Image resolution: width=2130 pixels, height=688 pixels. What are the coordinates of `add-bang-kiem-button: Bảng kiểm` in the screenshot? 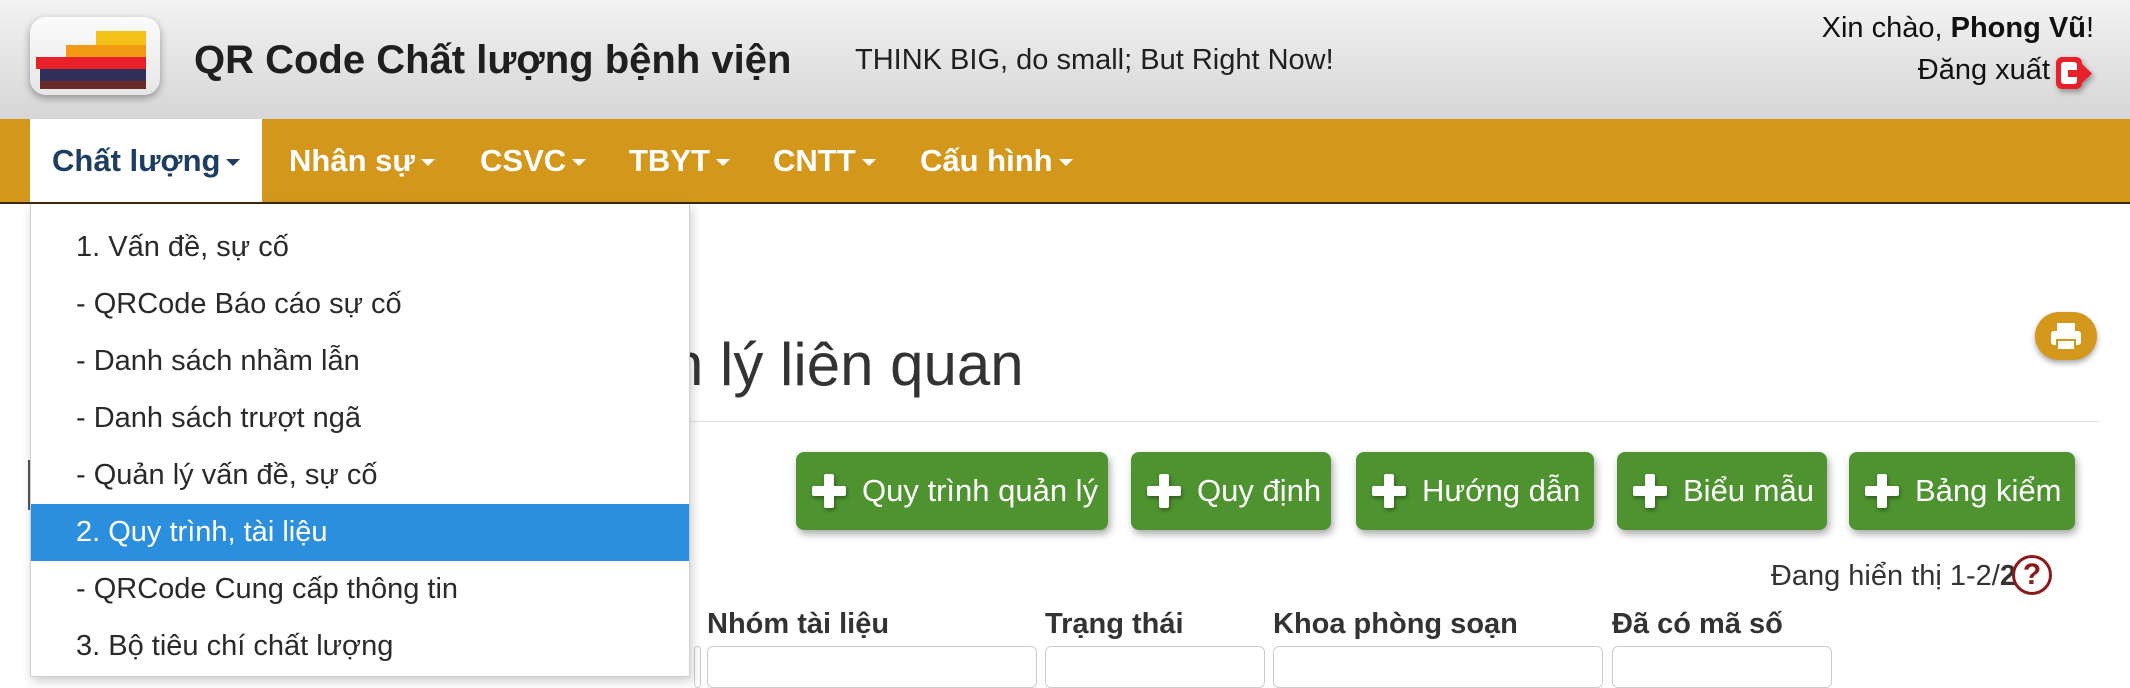 It's located at (1962, 491).